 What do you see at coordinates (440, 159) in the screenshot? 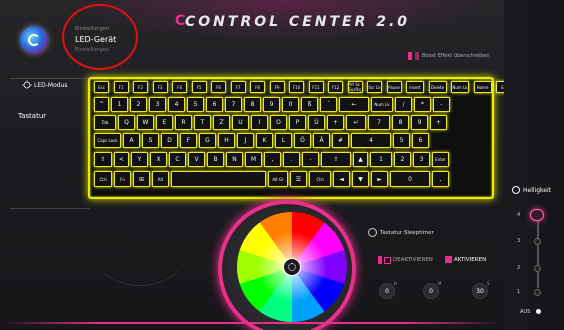
I see `keyboard-key: Enter` at bounding box center [440, 159].